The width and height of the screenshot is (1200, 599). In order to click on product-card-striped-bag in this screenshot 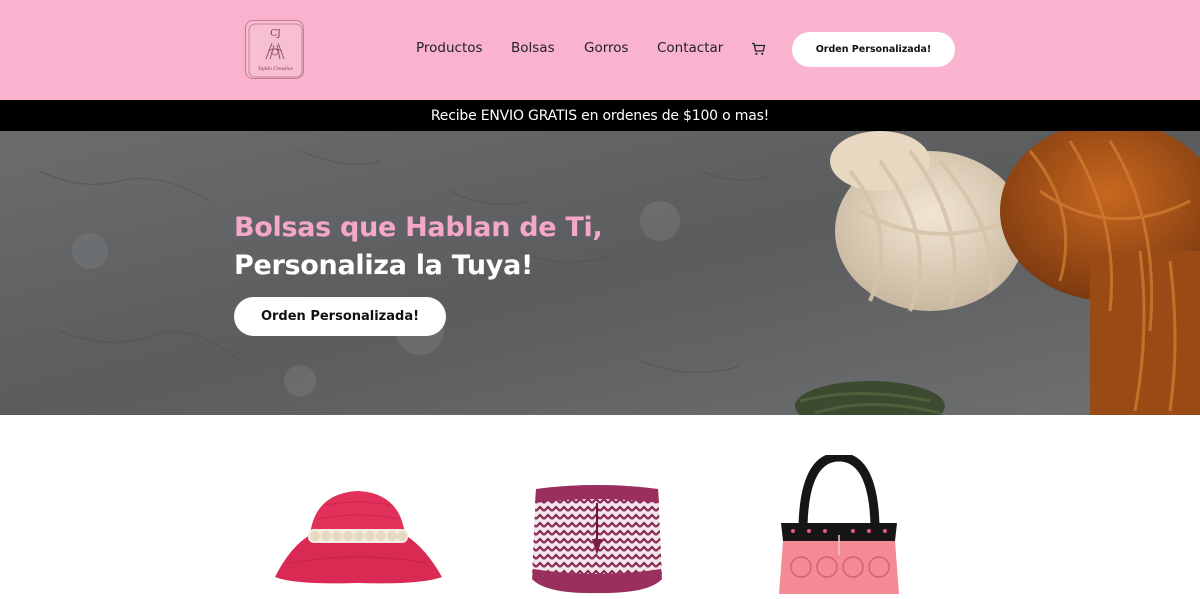, I will do `click(597, 537)`.